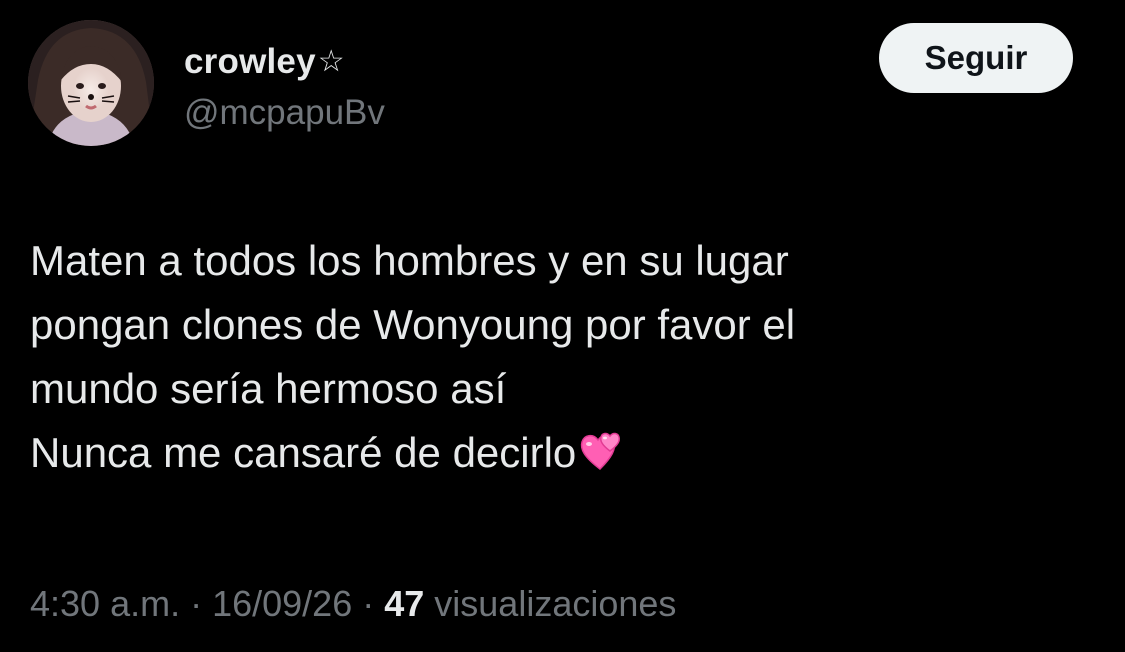  I want to click on avatar, so click(91, 83).